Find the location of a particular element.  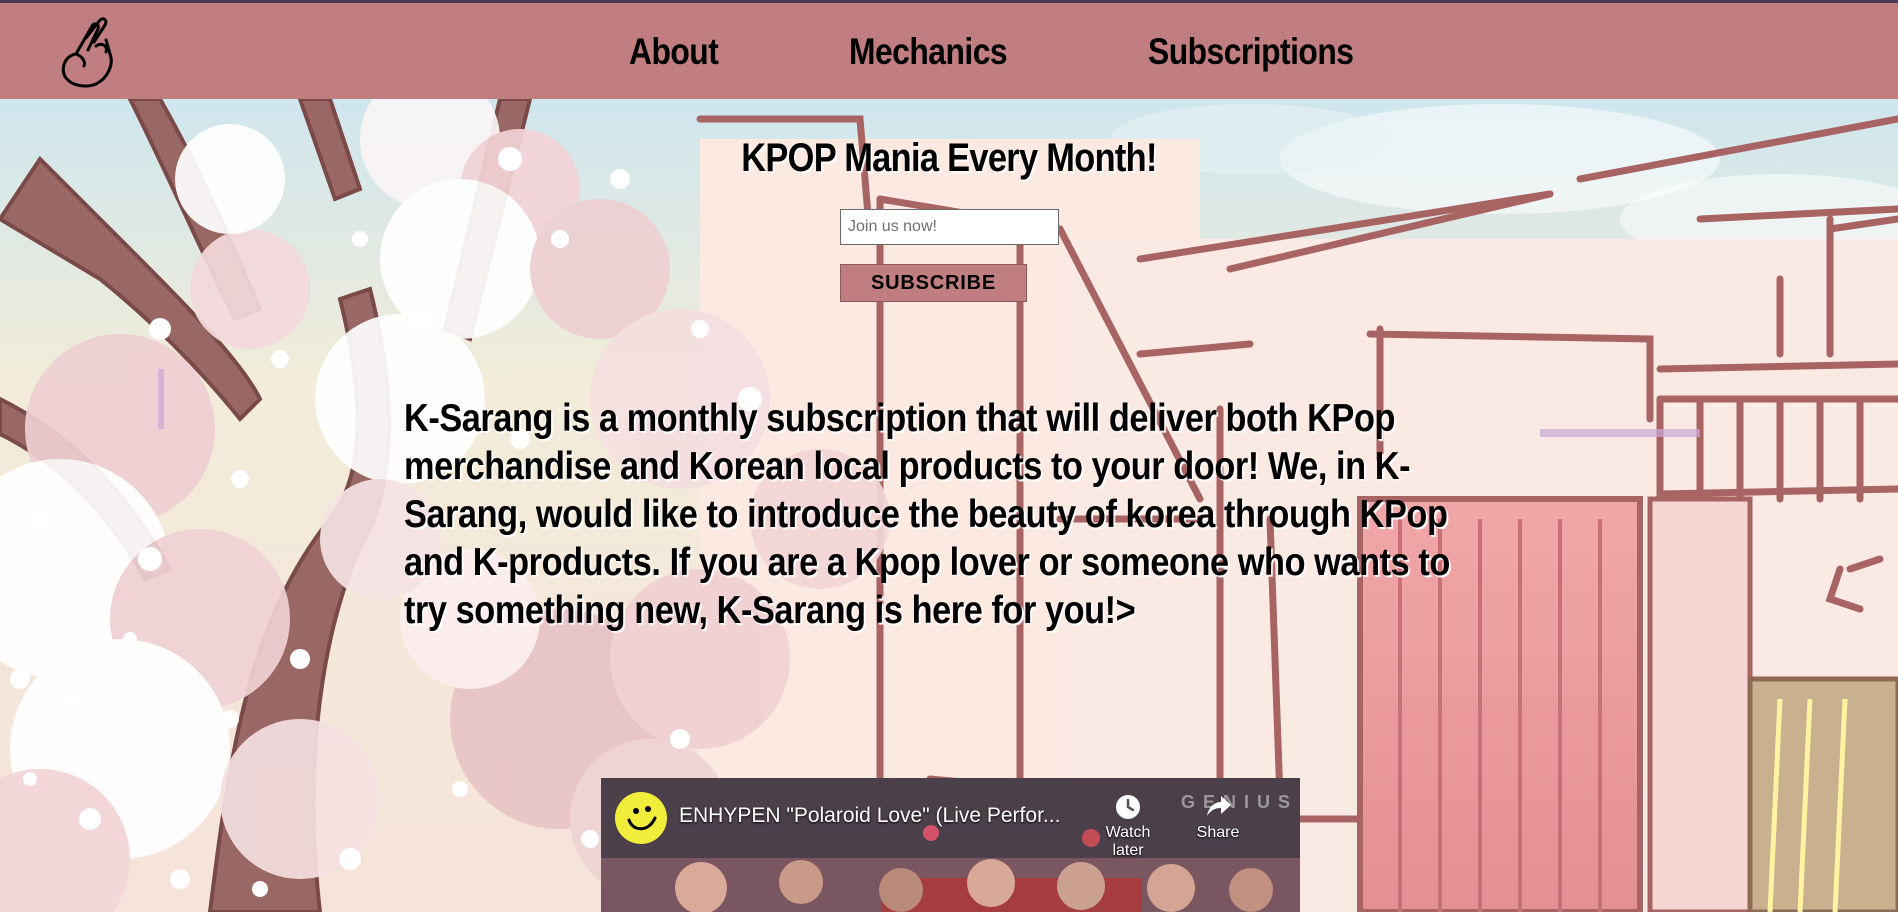

clock-icon is located at coordinates (1128, 807).